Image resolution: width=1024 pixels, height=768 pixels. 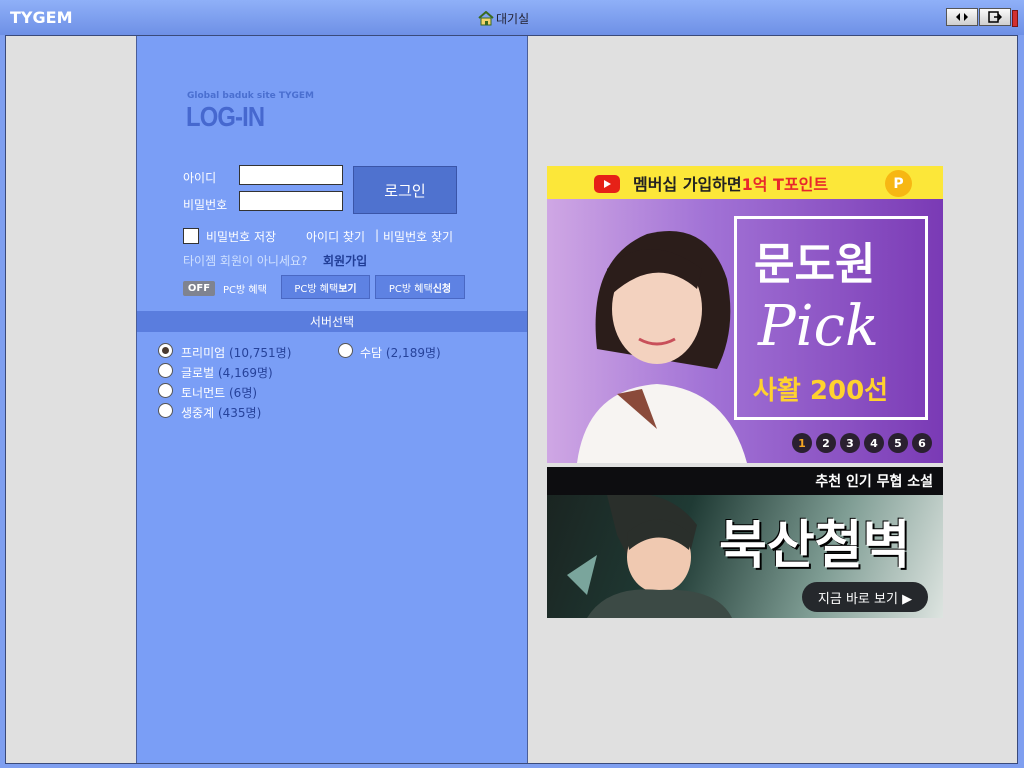 What do you see at coordinates (205, 205) in the screenshot?
I see `password-label: 비밀번호` at bounding box center [205, 205].